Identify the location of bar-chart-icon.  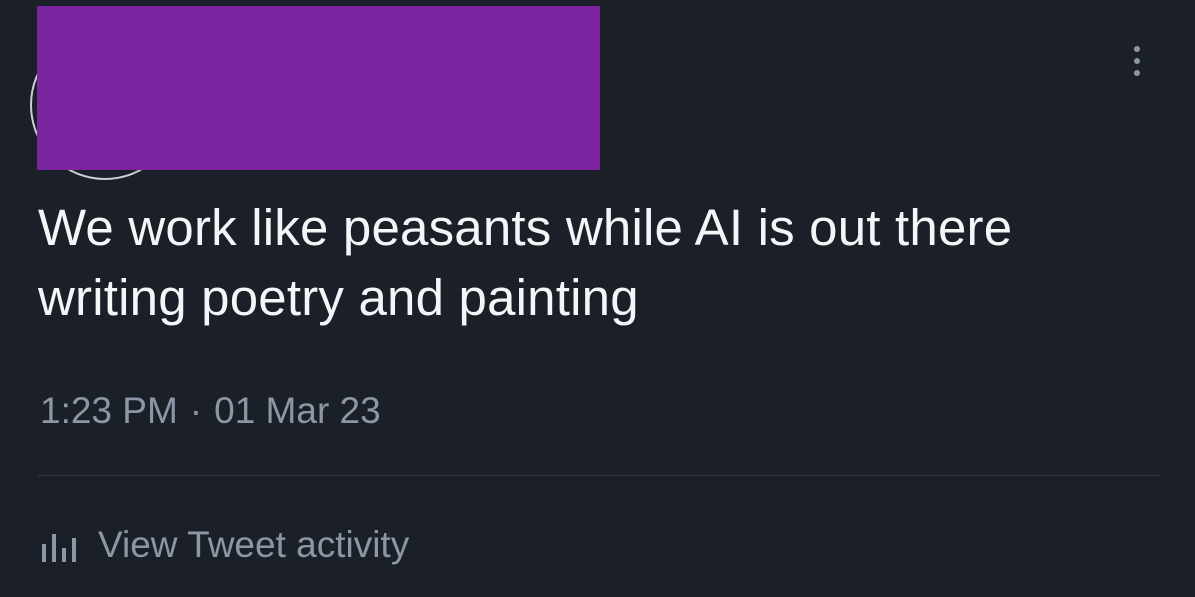
(59, 548).